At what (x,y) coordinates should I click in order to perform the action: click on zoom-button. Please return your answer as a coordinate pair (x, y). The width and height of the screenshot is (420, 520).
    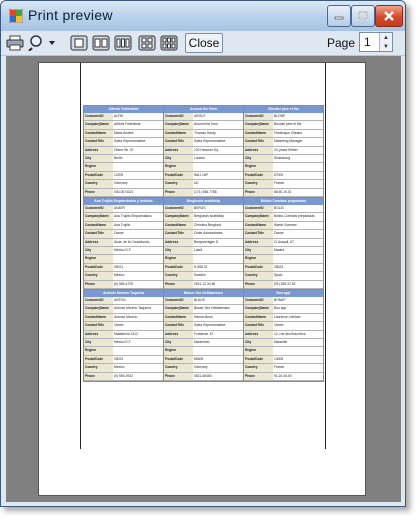
    Looking at the image, I should click on (42, 43).